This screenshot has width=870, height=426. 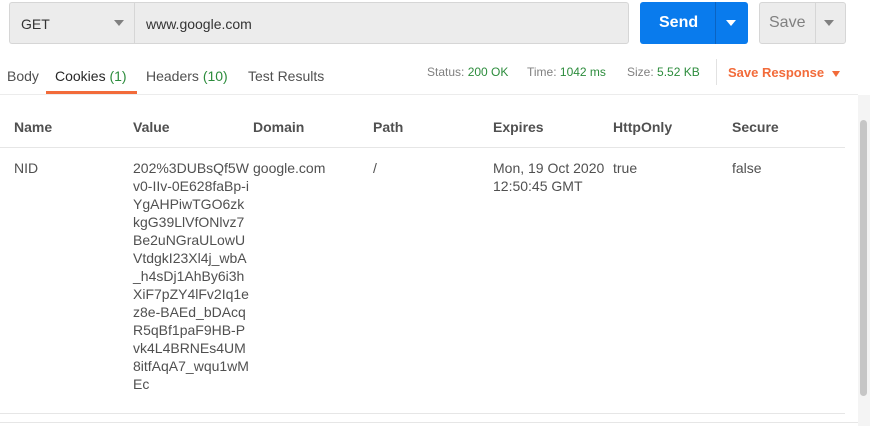 I want to click on tab-headers: Headers (10), so click(x=187, y=76).